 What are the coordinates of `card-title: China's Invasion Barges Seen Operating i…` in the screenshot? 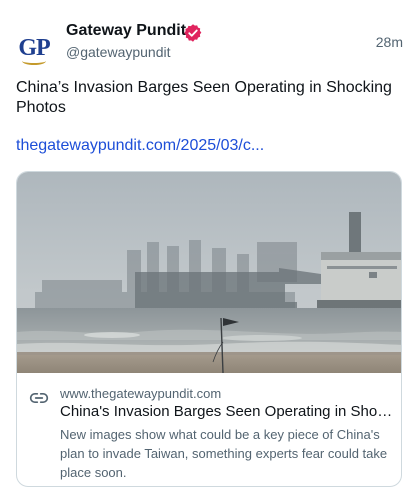 It's located at (227, 411).